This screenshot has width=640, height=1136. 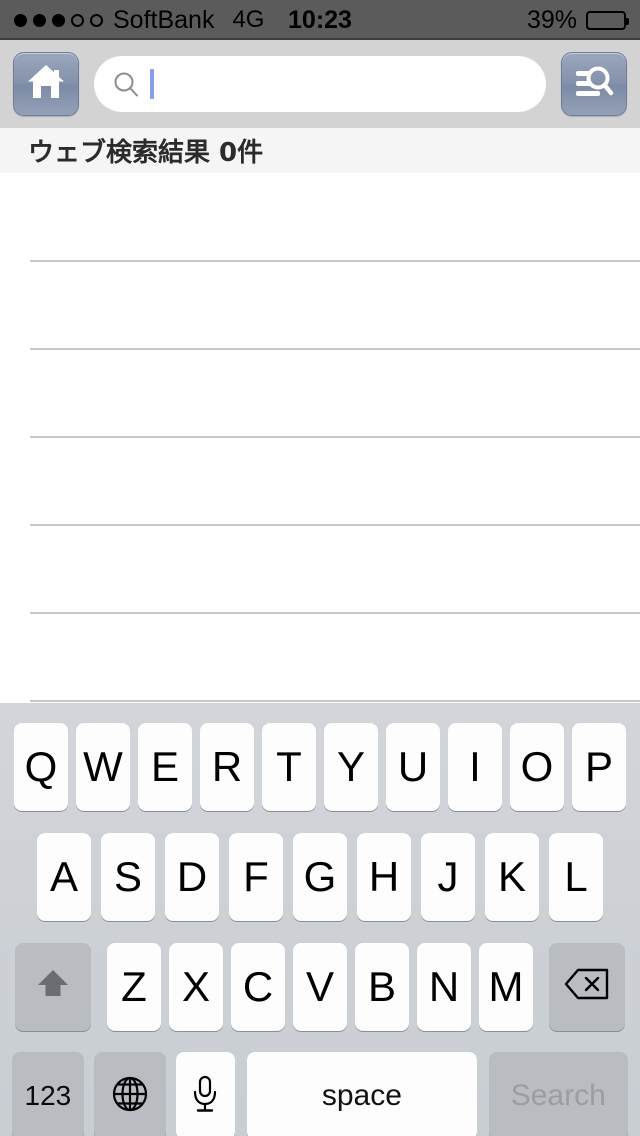 I want to click on keyboard-row-3: Z X C V B N M, so click(x=320, y=986).